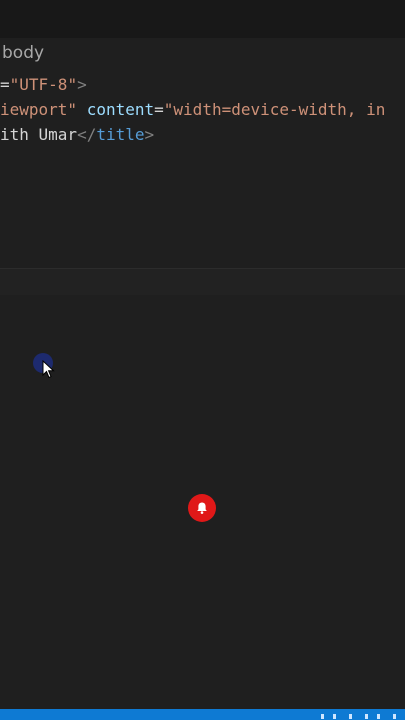 This screenshot has width=405, height=720. I want to click on code-line-3: ith Umar</title>, so click(77, 135).